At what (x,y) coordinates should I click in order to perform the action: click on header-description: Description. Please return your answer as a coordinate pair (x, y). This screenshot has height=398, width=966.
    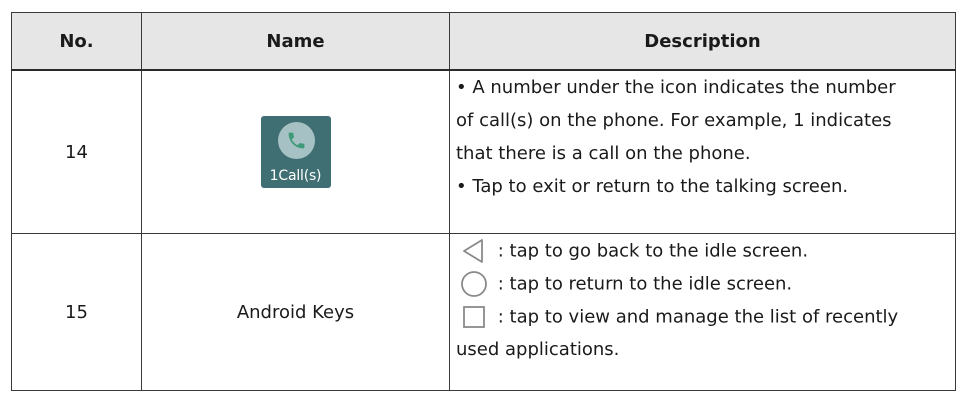
    Looking at the image, I should click on (702, 41).